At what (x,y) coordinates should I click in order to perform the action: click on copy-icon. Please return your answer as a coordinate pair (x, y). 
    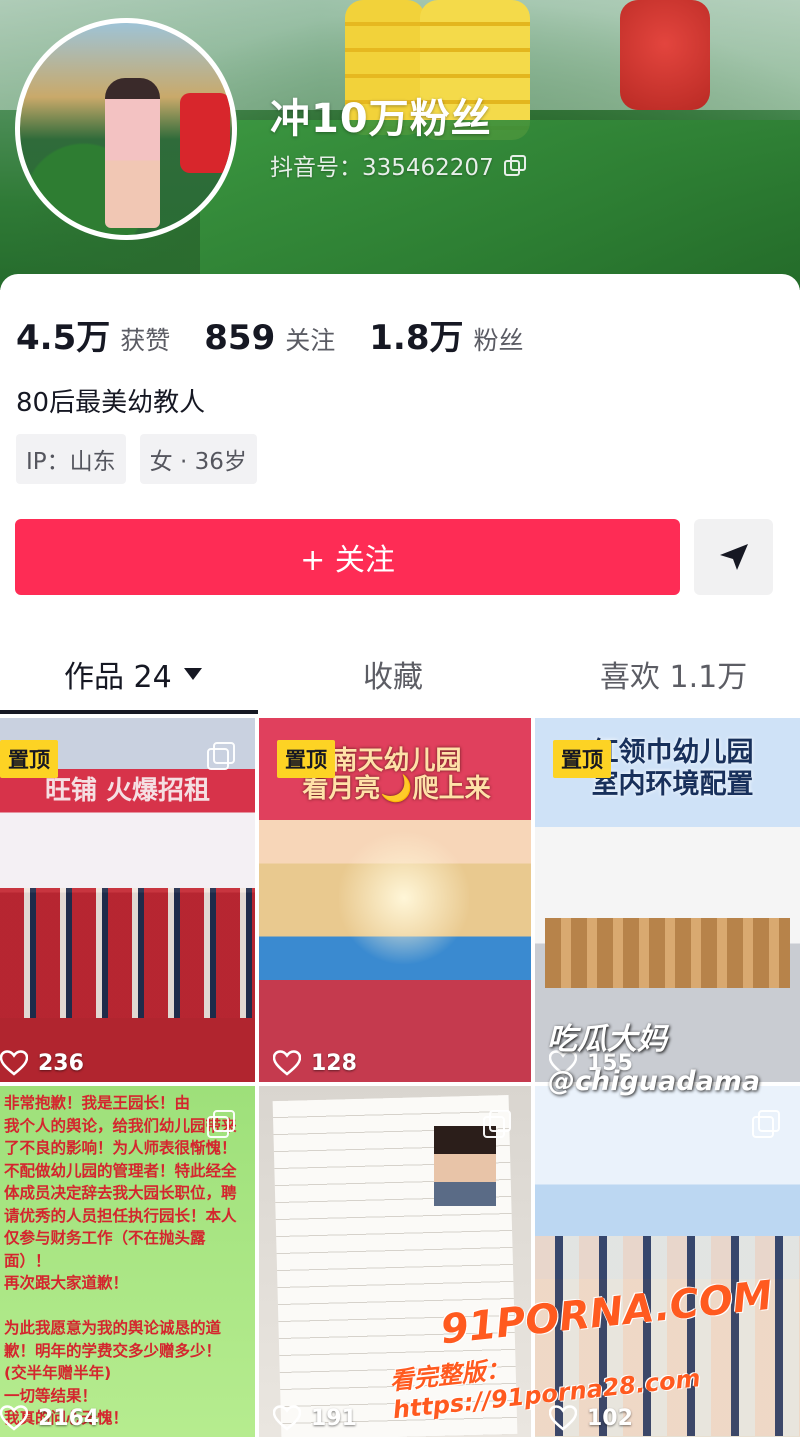
    Looking at the image, I should click on (514, 165).